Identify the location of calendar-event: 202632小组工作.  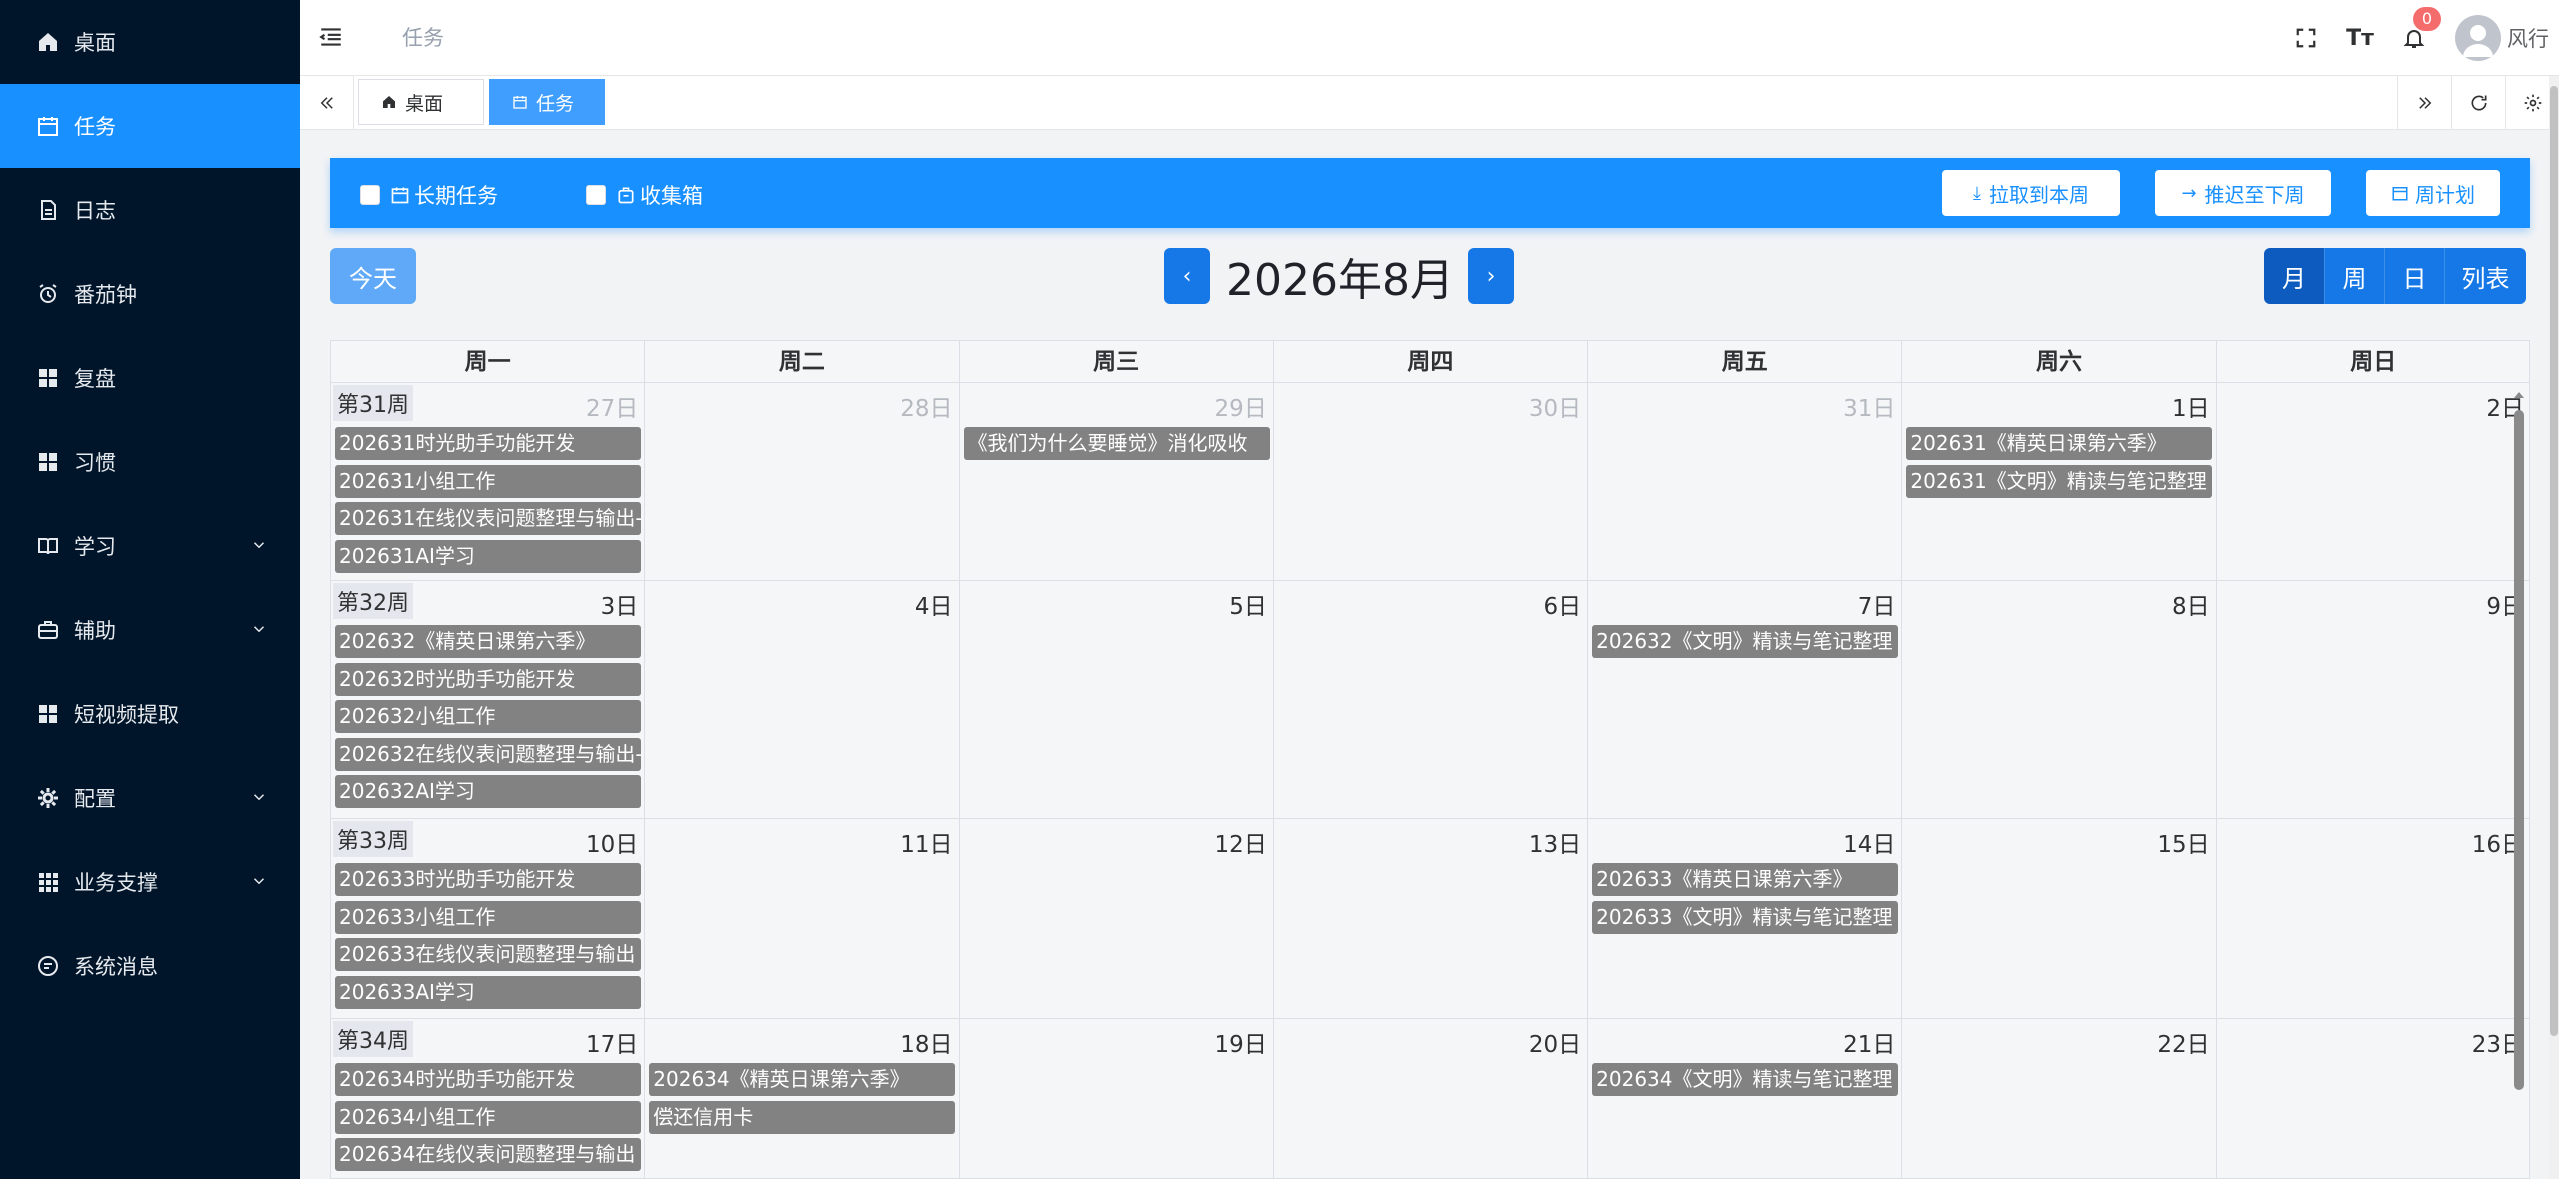
(488, 716).